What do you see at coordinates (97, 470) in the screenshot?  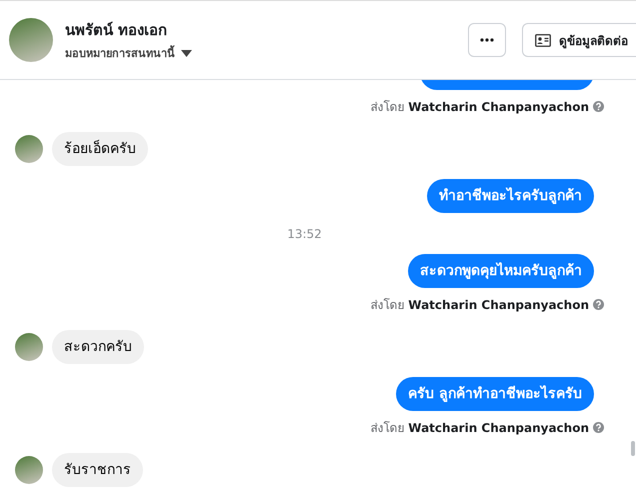 I see `message-bubble: รับราชการ` at bounding box center [97, 470].